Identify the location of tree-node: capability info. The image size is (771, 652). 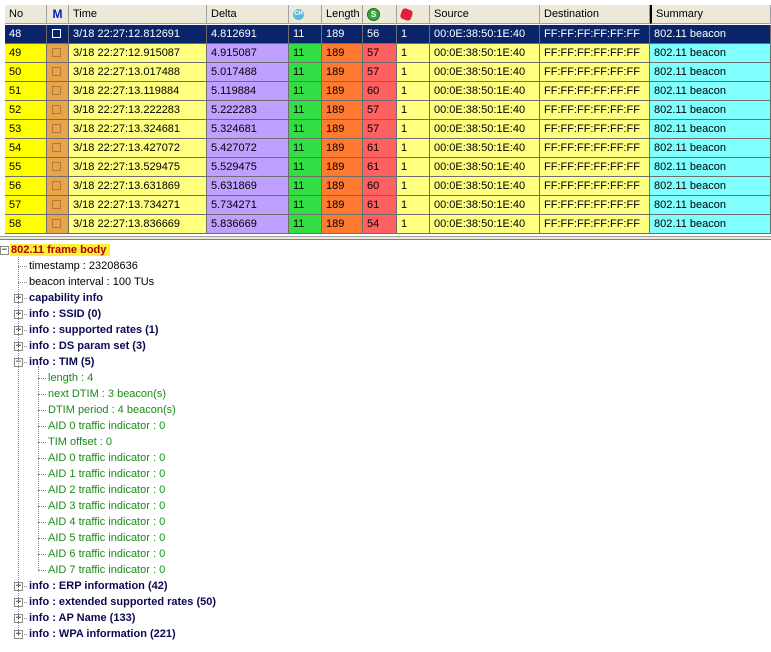
(66, 298).